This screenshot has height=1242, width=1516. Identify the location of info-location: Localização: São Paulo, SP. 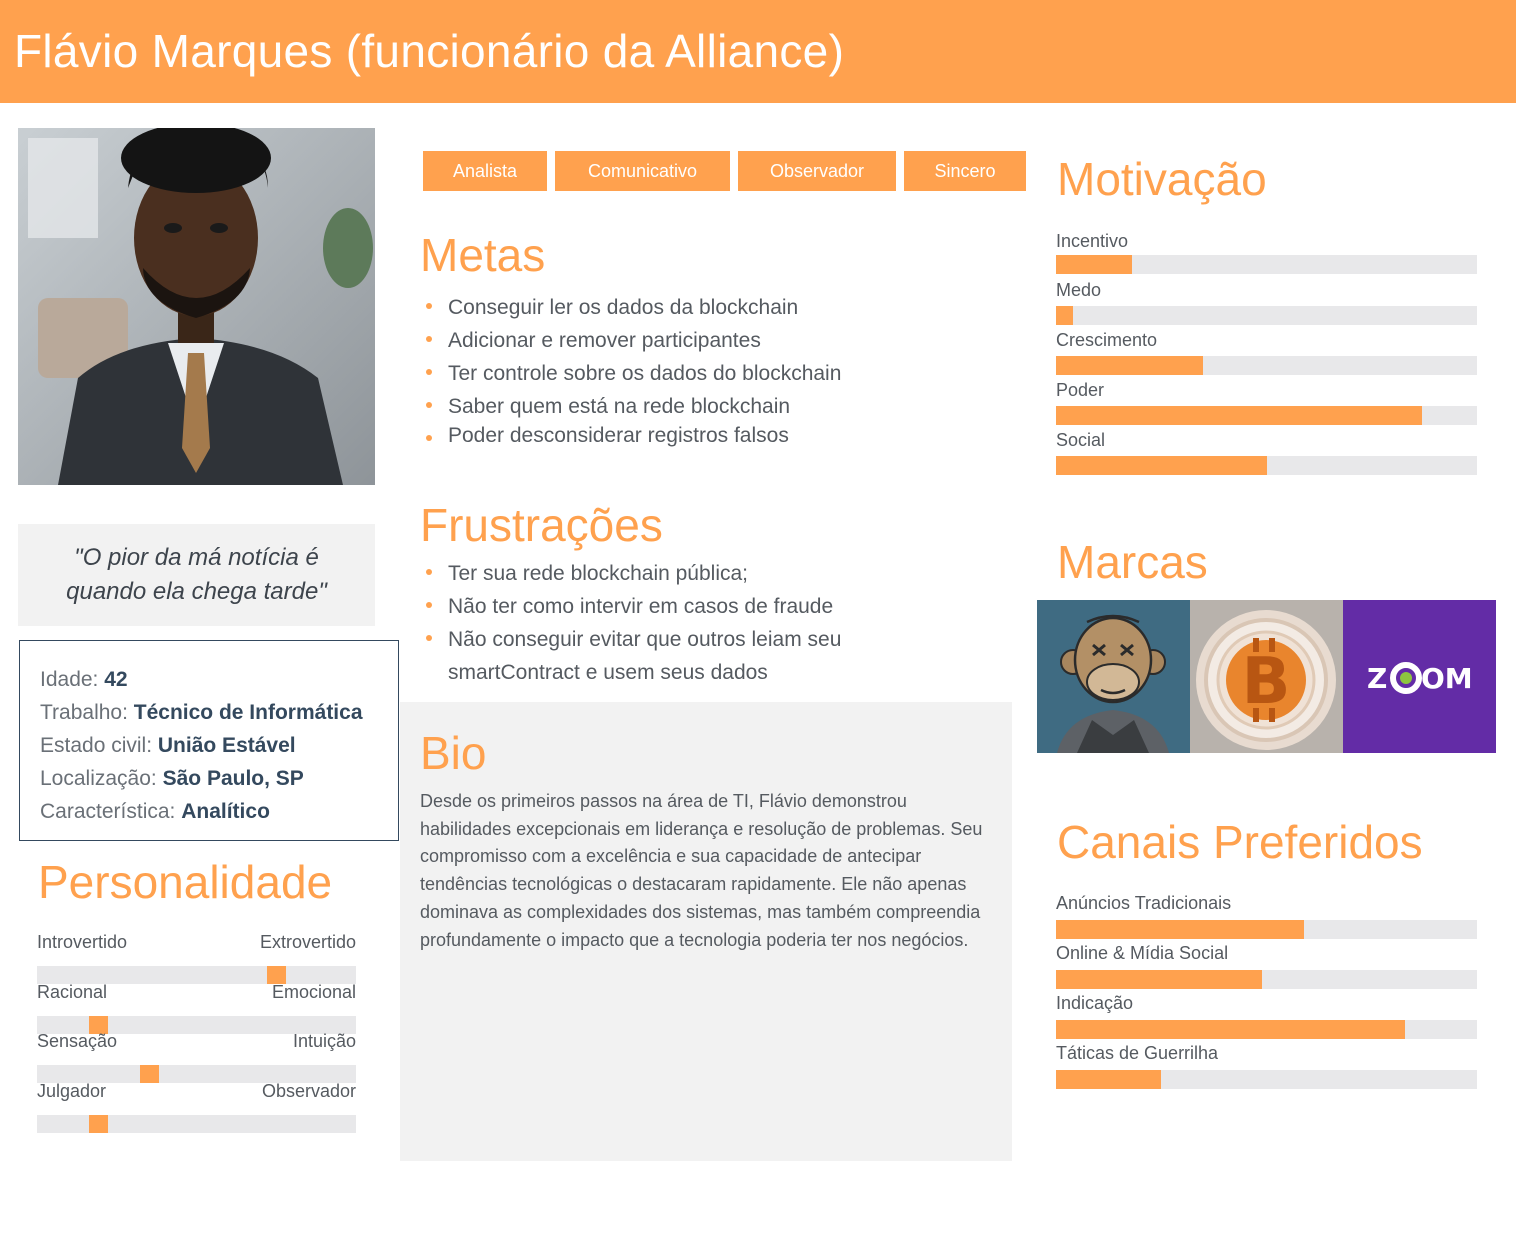
(172, 778).